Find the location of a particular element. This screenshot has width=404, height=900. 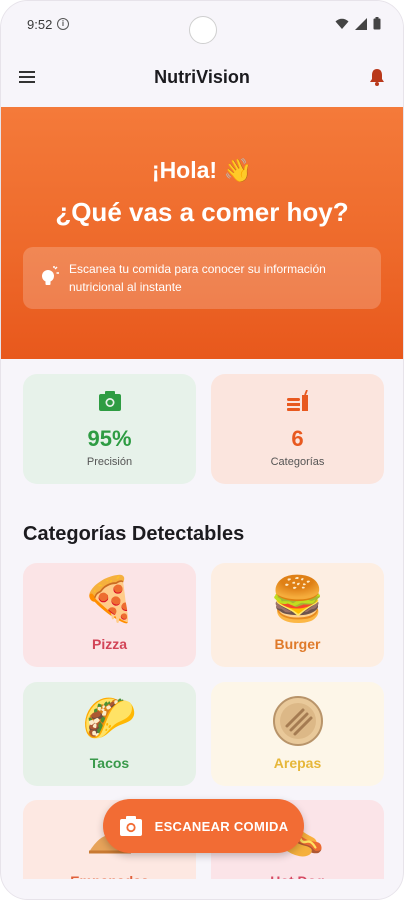

status-icons is located at coordinates (358, 23).